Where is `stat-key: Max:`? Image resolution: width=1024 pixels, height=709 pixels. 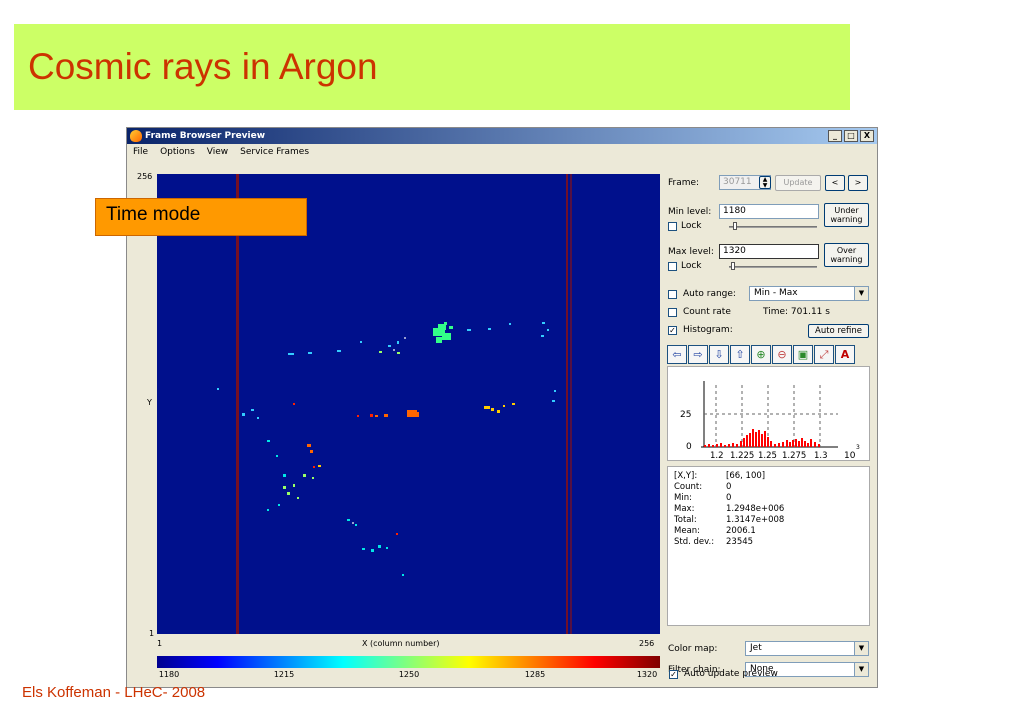
stat-key: Max: is located at coordinates (684, 509).